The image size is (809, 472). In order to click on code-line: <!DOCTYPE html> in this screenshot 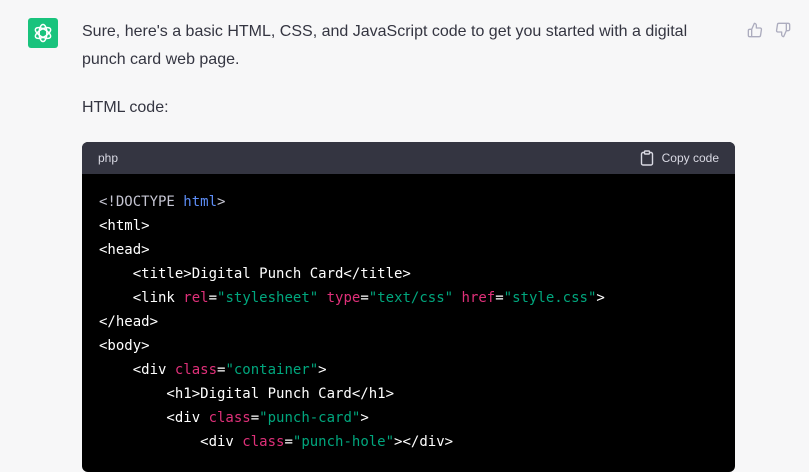, I will do `click(408, 202)`.